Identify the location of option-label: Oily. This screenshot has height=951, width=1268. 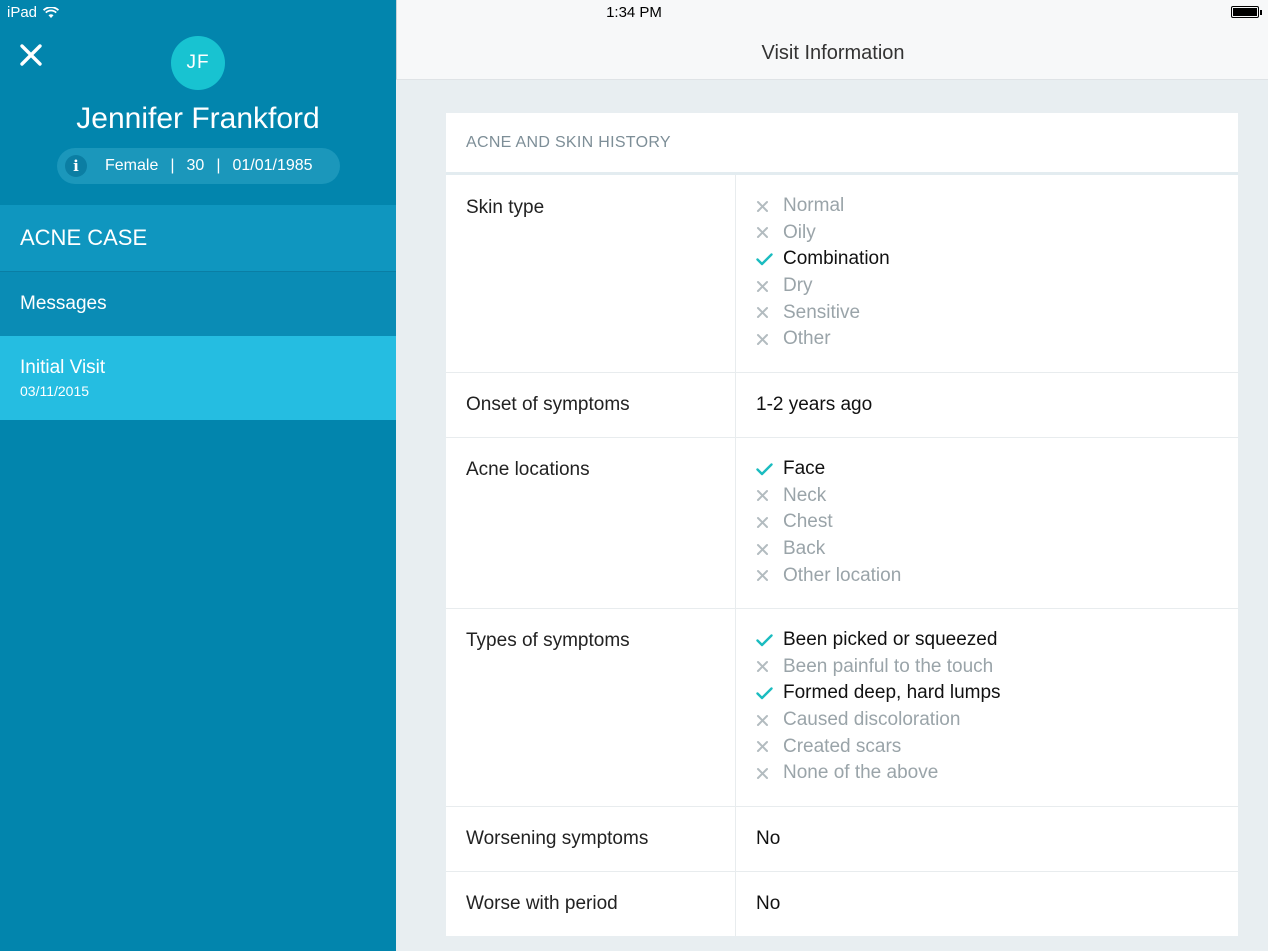
(799, 232).